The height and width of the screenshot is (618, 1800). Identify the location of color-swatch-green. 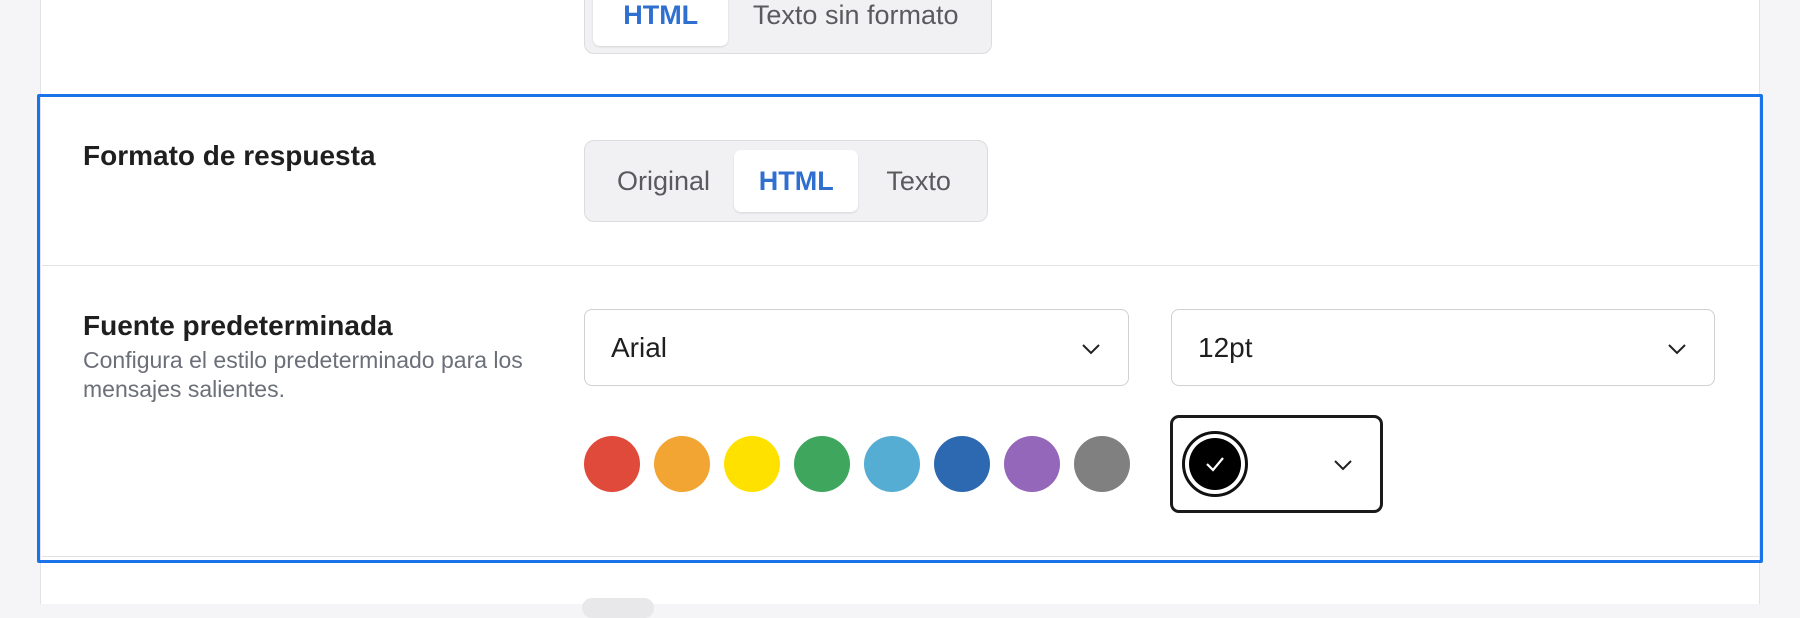
(822, 464).